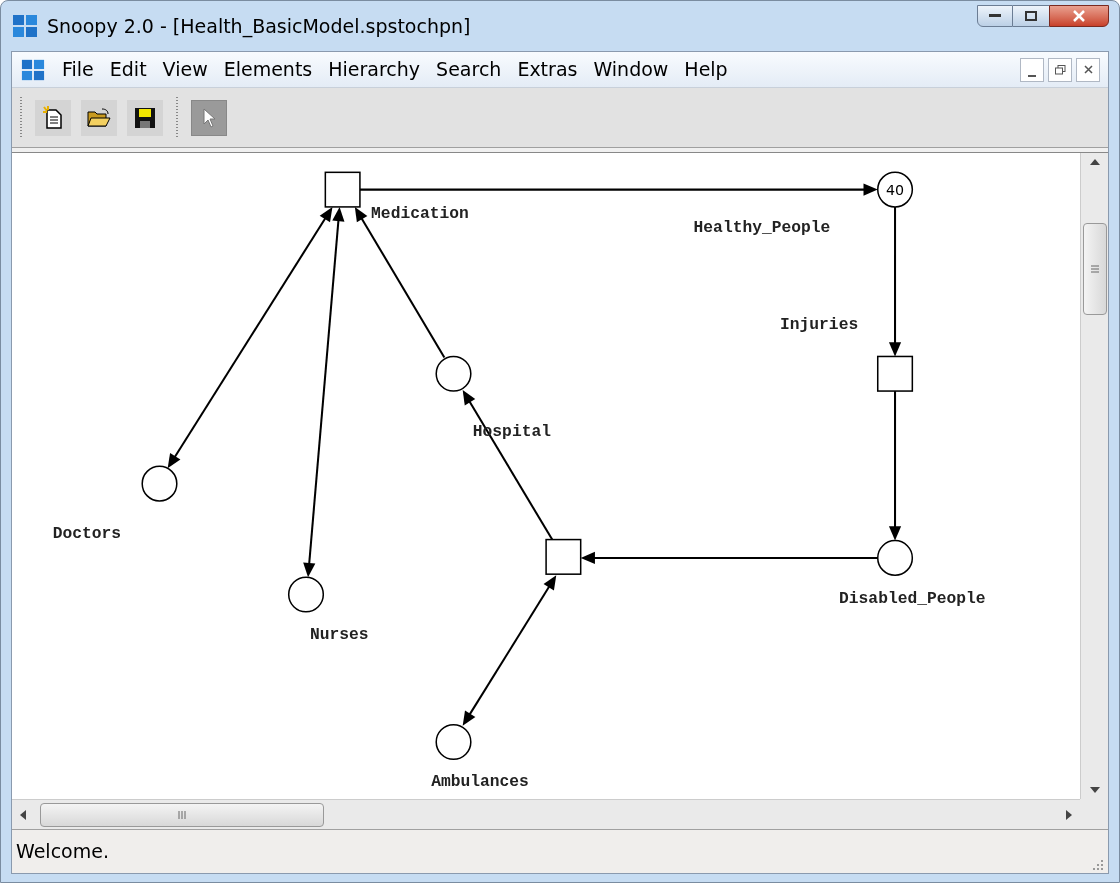  I want to click on folder-icon, so click(99, 117).